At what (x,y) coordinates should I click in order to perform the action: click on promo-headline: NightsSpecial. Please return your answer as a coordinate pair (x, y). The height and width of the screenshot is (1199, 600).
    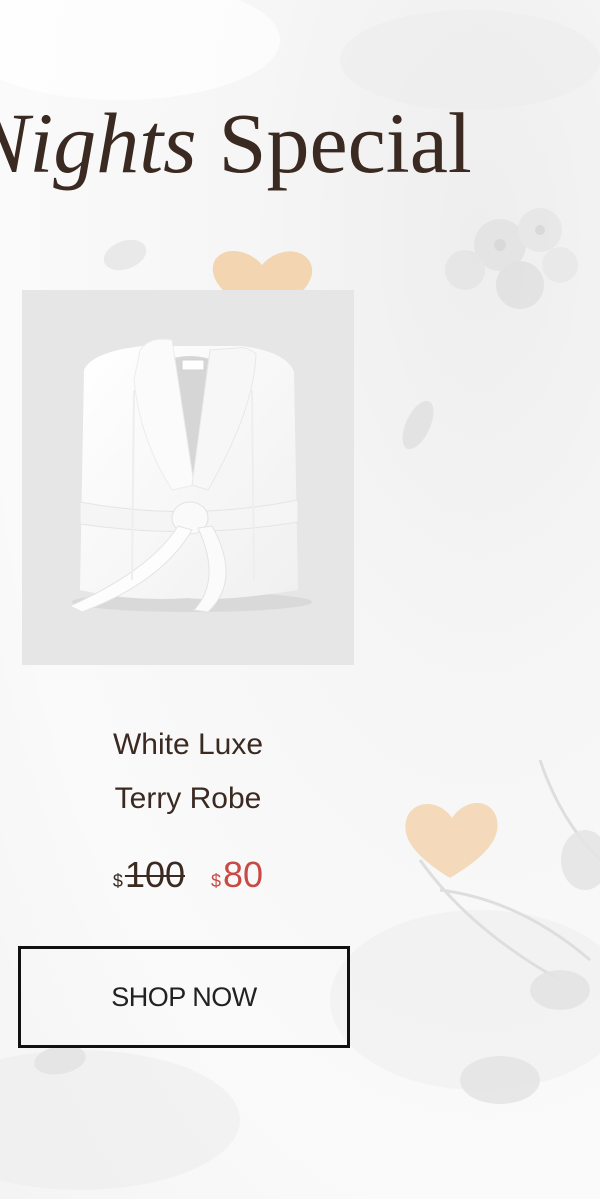
    Looking at the image, I should click on (300, 143).